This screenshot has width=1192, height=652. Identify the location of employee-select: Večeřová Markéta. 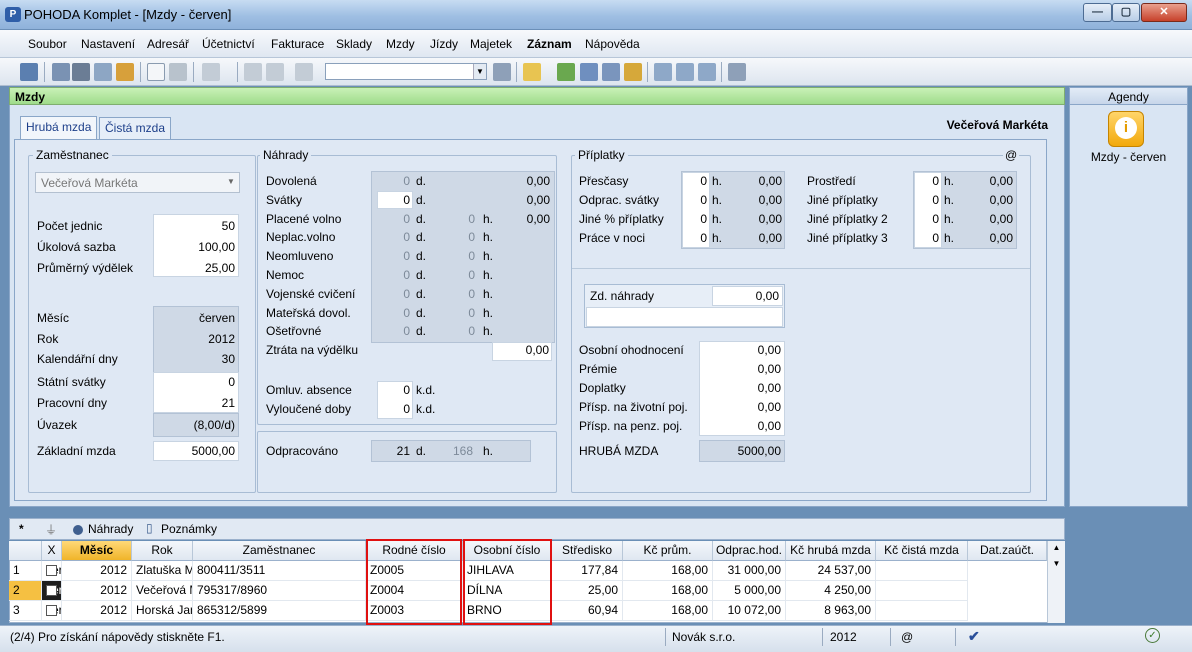
(137, 182).